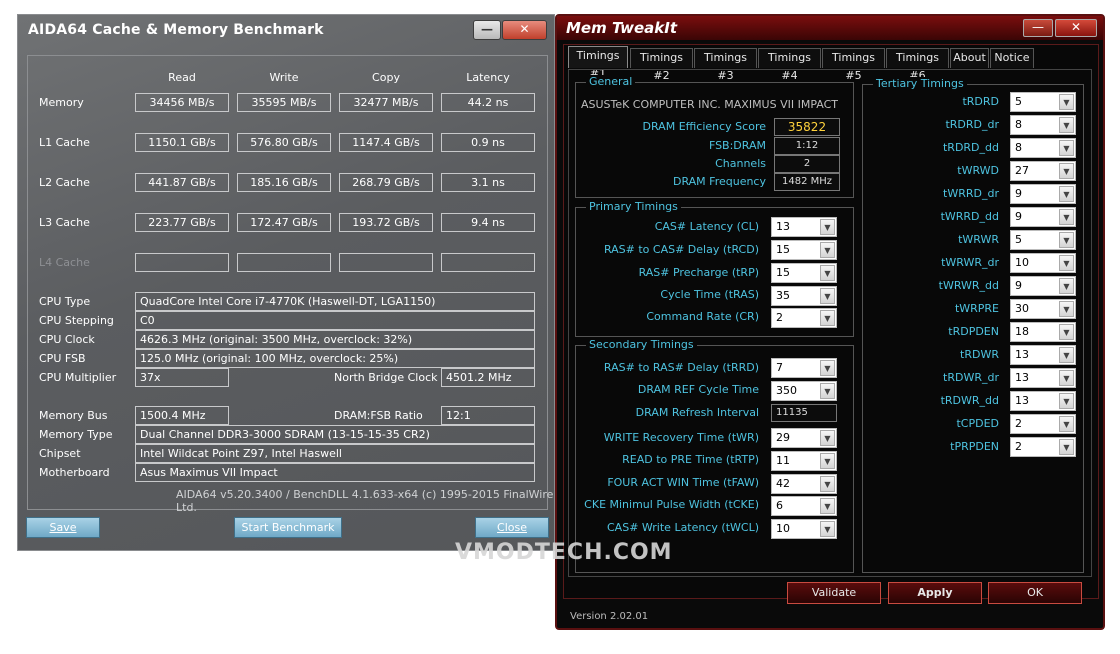 The image size is (1120, 654). I want to click on trdwr-dr-dropdown: 13 ▼, so click(1043, 378).